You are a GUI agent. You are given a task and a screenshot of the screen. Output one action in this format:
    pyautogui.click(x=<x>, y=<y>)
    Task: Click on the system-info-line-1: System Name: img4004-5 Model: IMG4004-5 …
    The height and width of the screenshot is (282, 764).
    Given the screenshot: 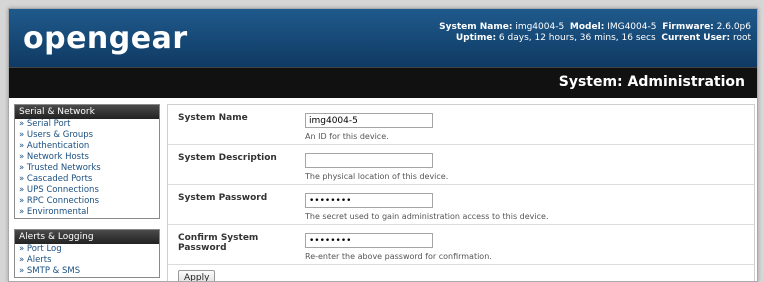 What is the action you would take?
    pyautogui.click(x=595, y=27)
    